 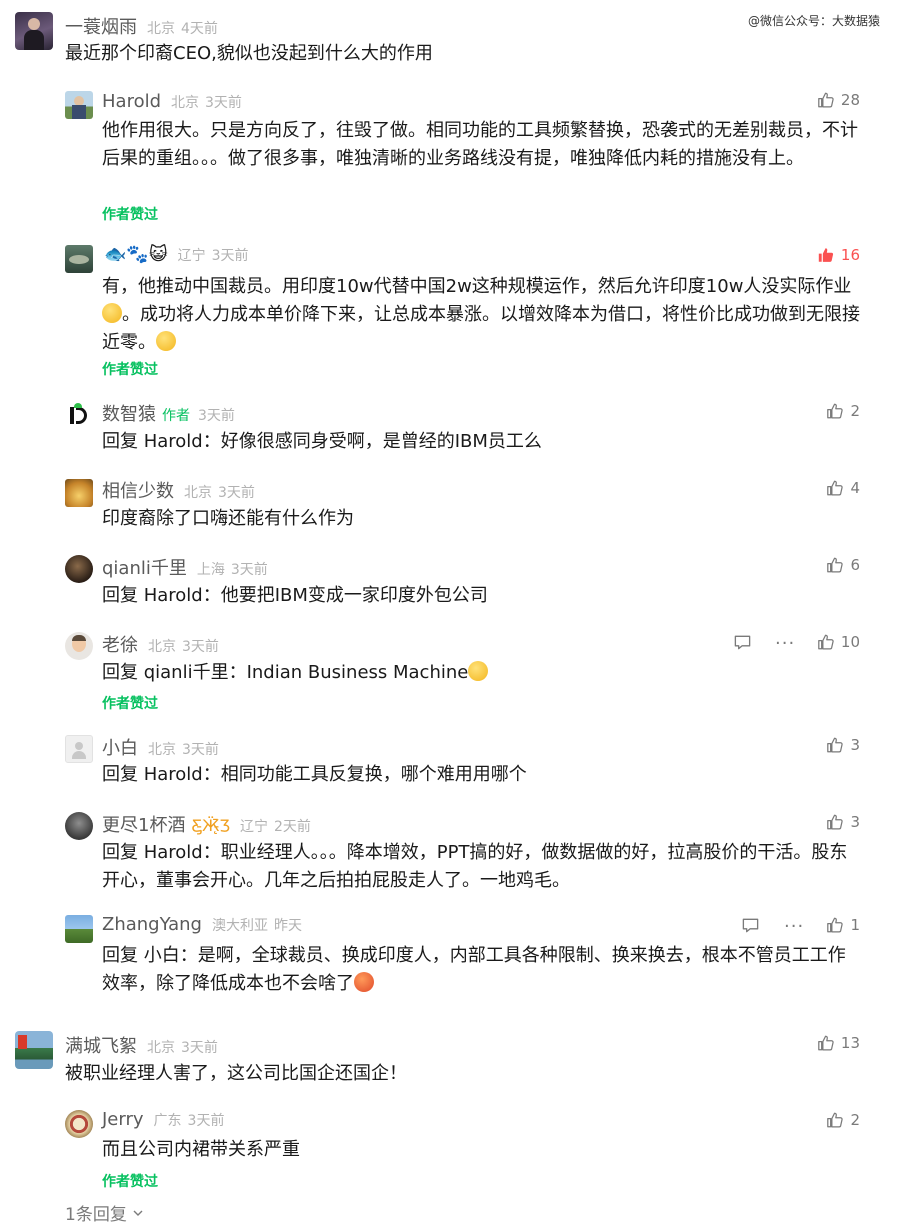 I want to click on author-tag: 作者, so click(x=176, y=416).